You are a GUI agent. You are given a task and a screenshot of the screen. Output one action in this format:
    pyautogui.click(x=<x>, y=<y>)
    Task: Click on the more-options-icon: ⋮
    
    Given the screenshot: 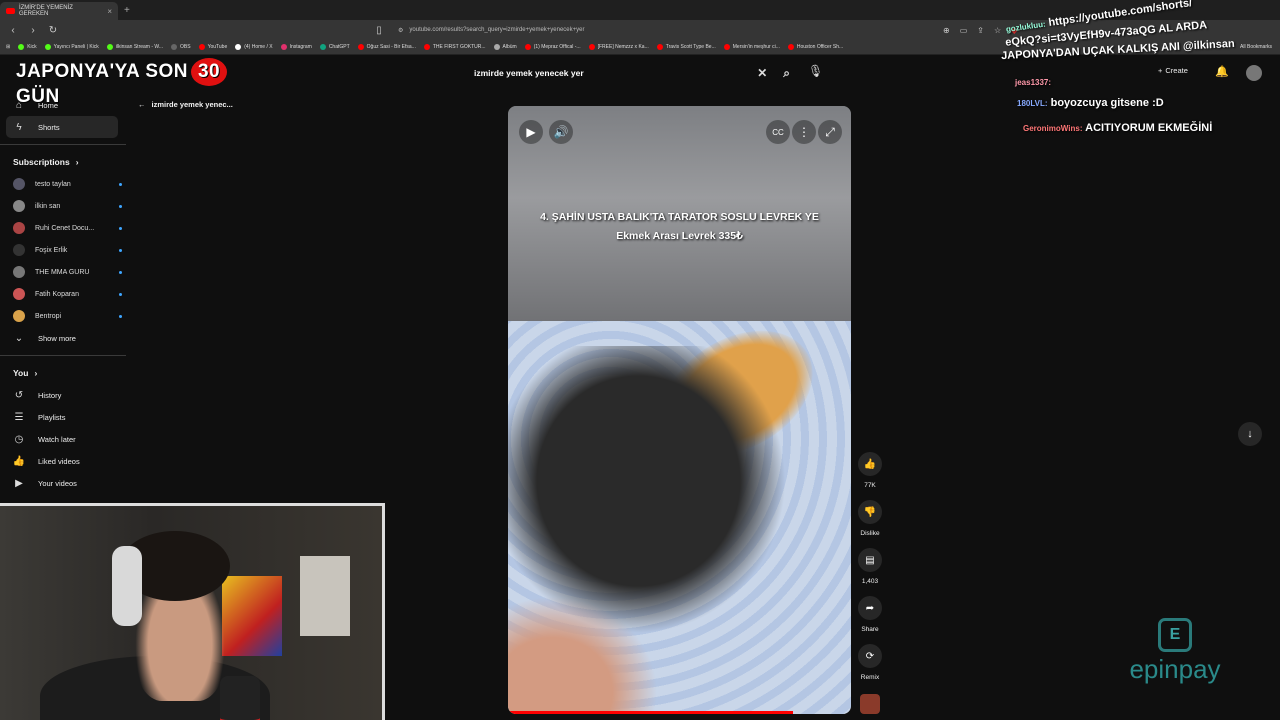 What is the action you would take?
    pyautogui.click(x=804, y=132)
    